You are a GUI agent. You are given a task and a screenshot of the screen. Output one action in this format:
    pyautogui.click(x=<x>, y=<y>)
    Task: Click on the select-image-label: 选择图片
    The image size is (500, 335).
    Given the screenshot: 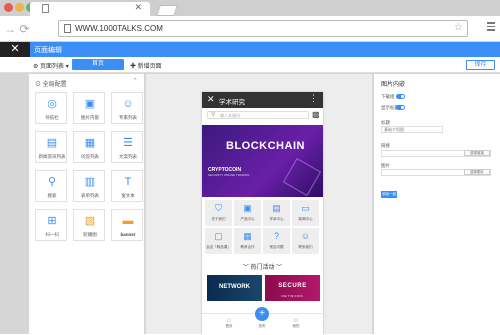 What is the action you would take?
    pyautogui.click(x=477, y=172)
    